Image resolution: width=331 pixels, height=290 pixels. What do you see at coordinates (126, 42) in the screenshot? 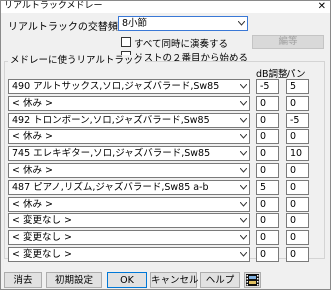
I see `play-all-checkbox` at bounding box center [126, 42].